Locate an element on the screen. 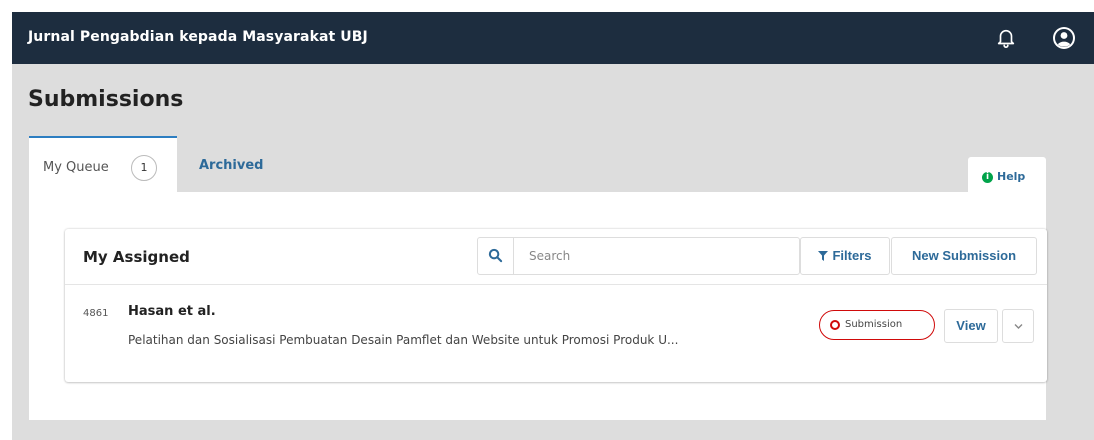  tab-archived: Archived is located at coordinates (237, 164).